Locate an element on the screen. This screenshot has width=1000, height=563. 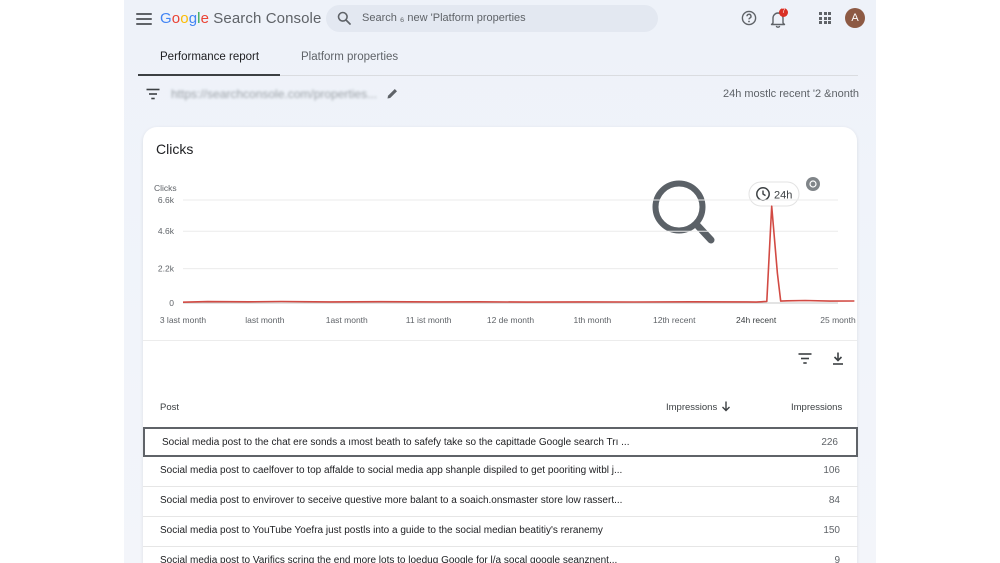
search-placeholder: Search ₆ new 'Platform properties is located at coordinates (444, 18).